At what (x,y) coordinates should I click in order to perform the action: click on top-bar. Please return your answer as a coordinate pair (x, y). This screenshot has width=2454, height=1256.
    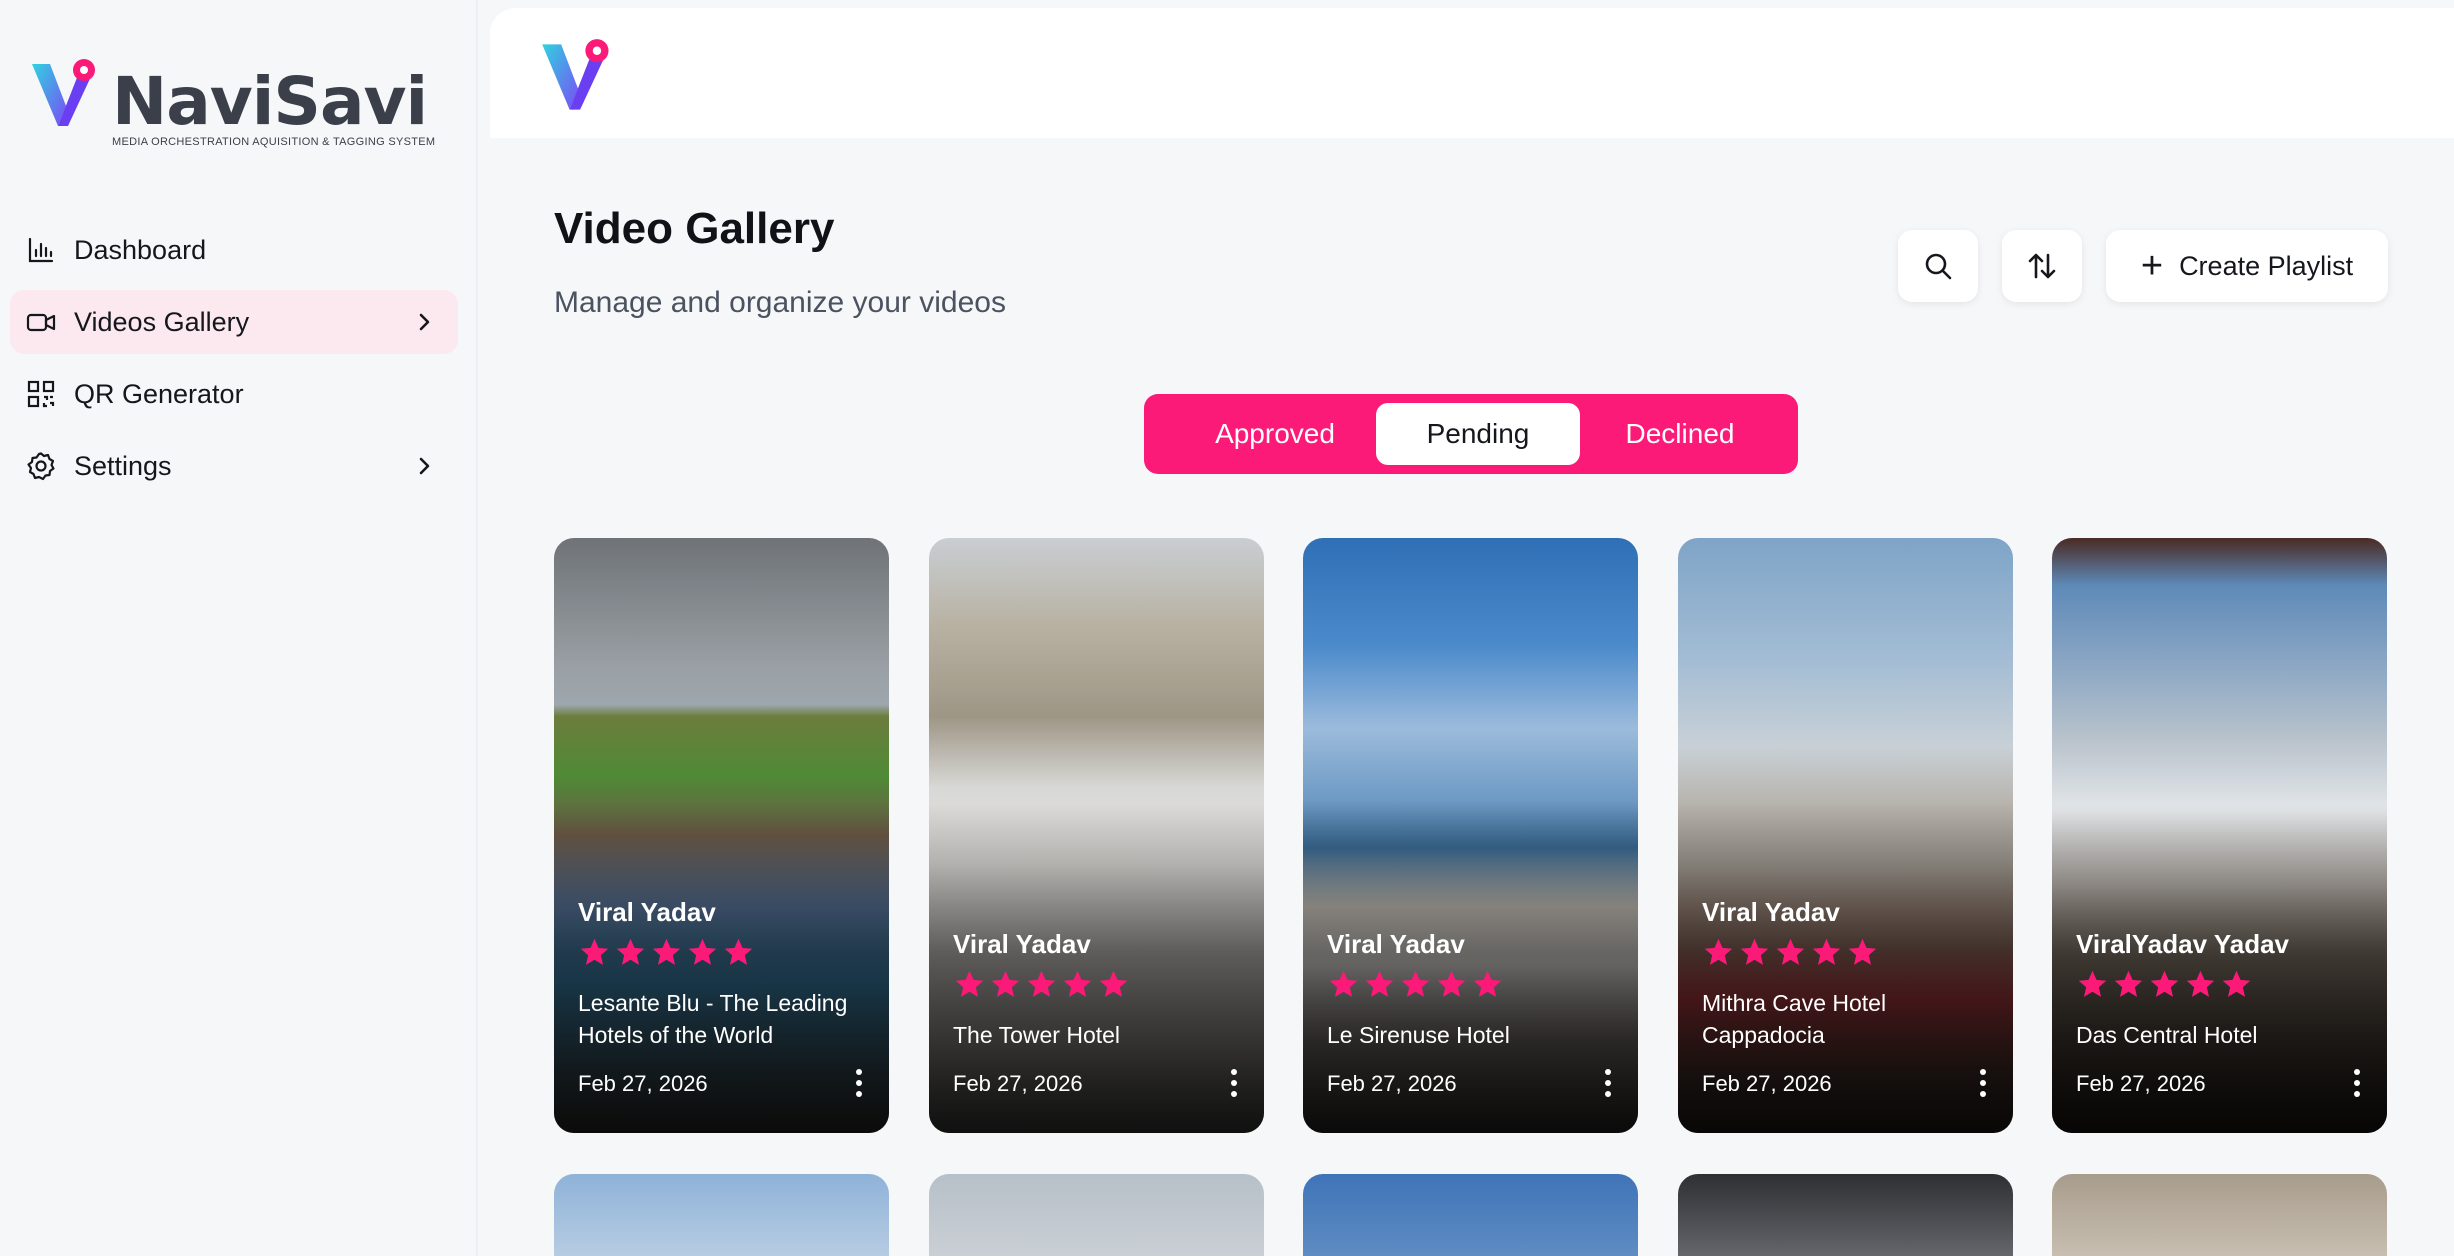
    Looking at the image, I should click on (1472, 73).